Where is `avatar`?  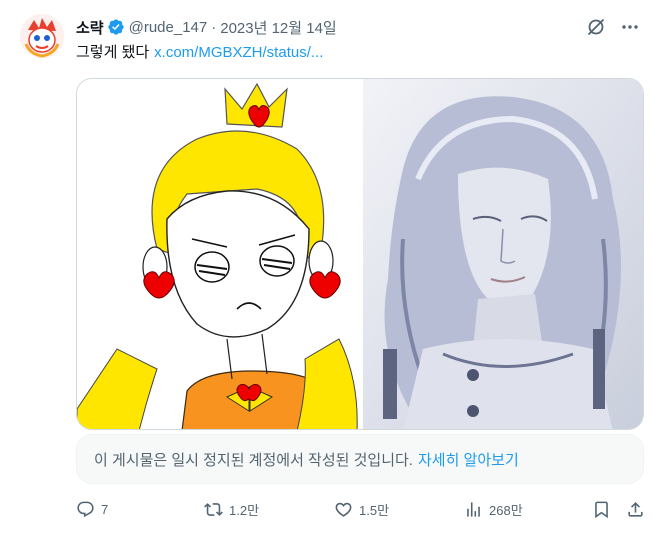
avatar is located at coordinates (42, 36).